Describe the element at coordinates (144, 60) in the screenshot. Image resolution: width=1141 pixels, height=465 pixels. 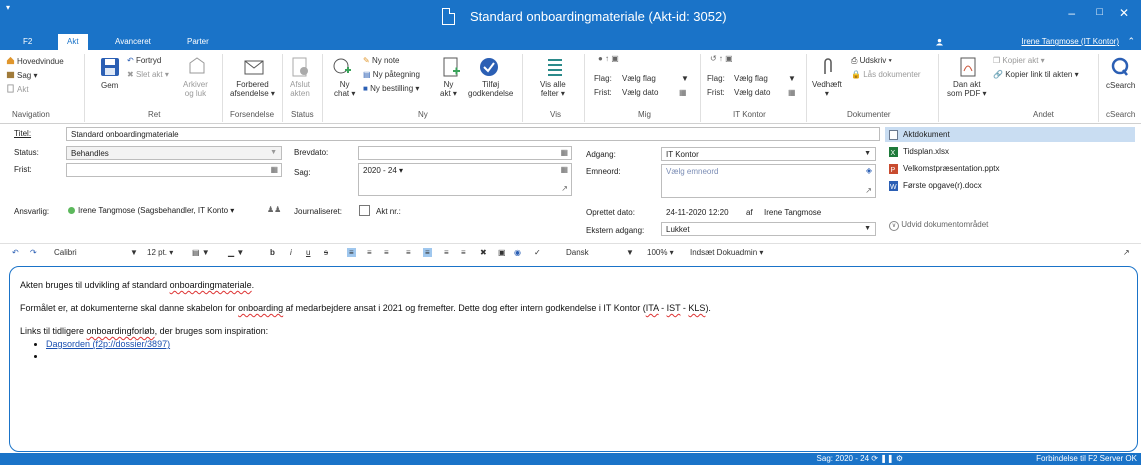
I see `fortryd-button: ↶ Fortryd` at that location.